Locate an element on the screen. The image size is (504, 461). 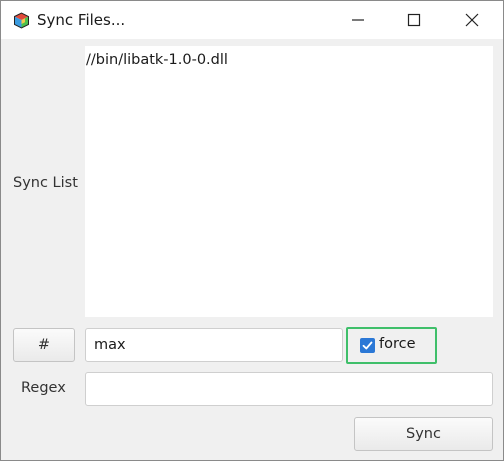
regex-input is located at coordinates (289, 389).